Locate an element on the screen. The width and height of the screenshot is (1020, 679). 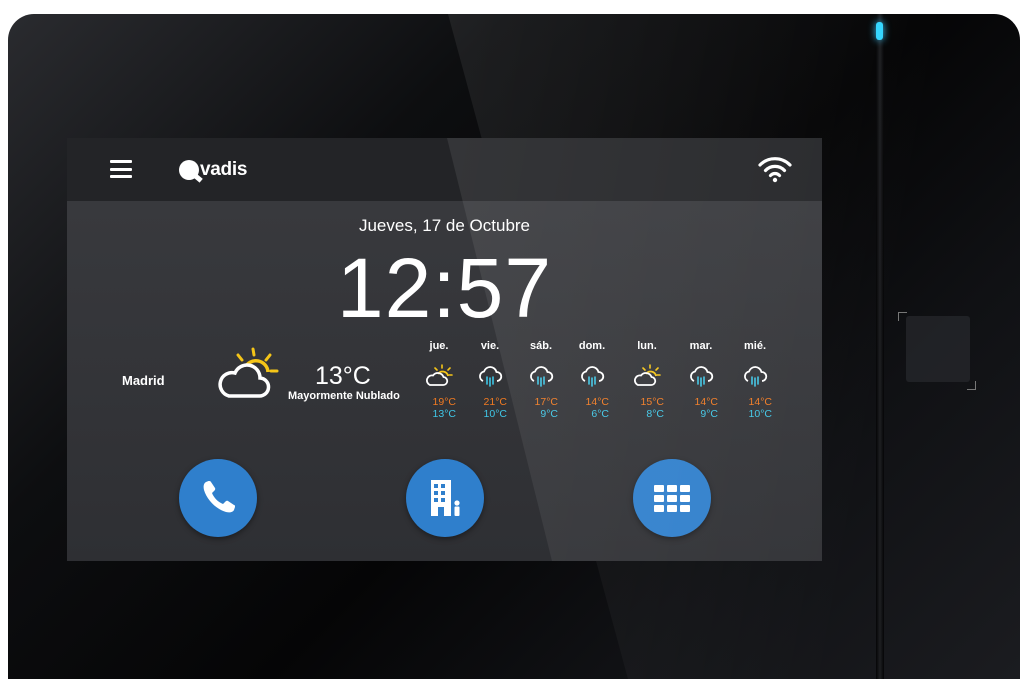
brand-logo: vadis is located at coordinates (213, 170).